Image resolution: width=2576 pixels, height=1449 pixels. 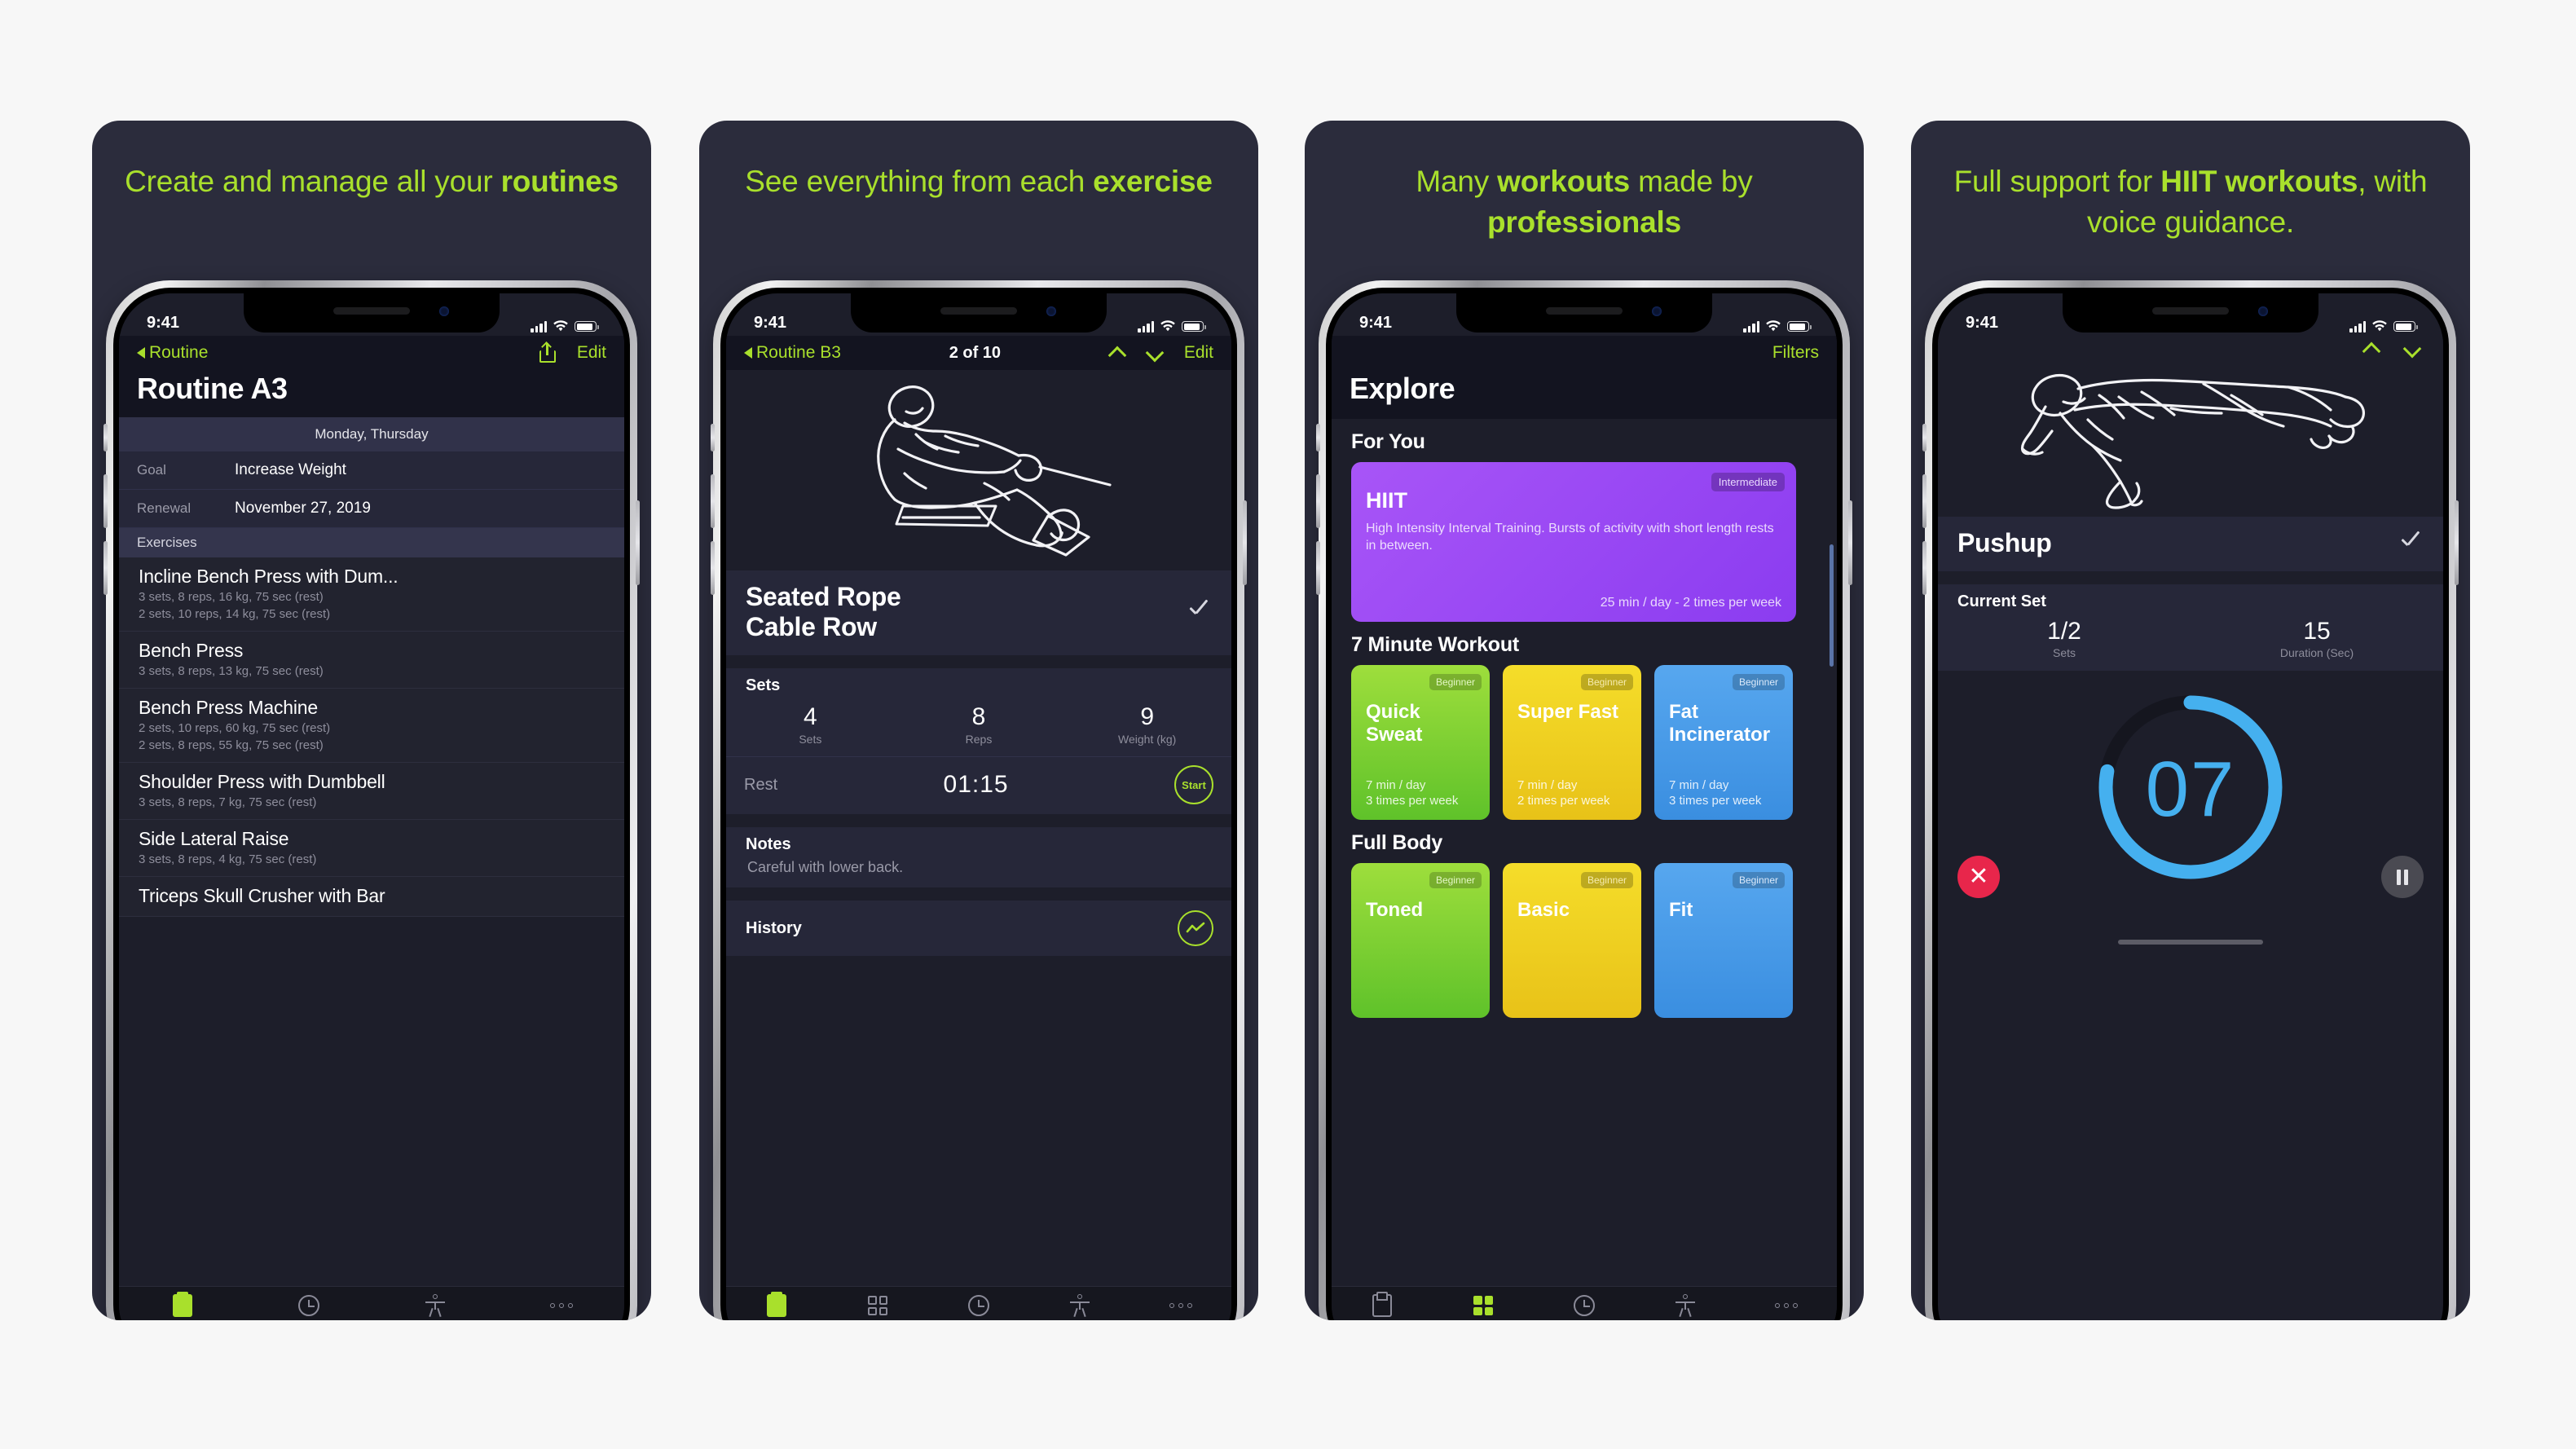 I want to click on home-indicator, so click(x=2190, y=942).